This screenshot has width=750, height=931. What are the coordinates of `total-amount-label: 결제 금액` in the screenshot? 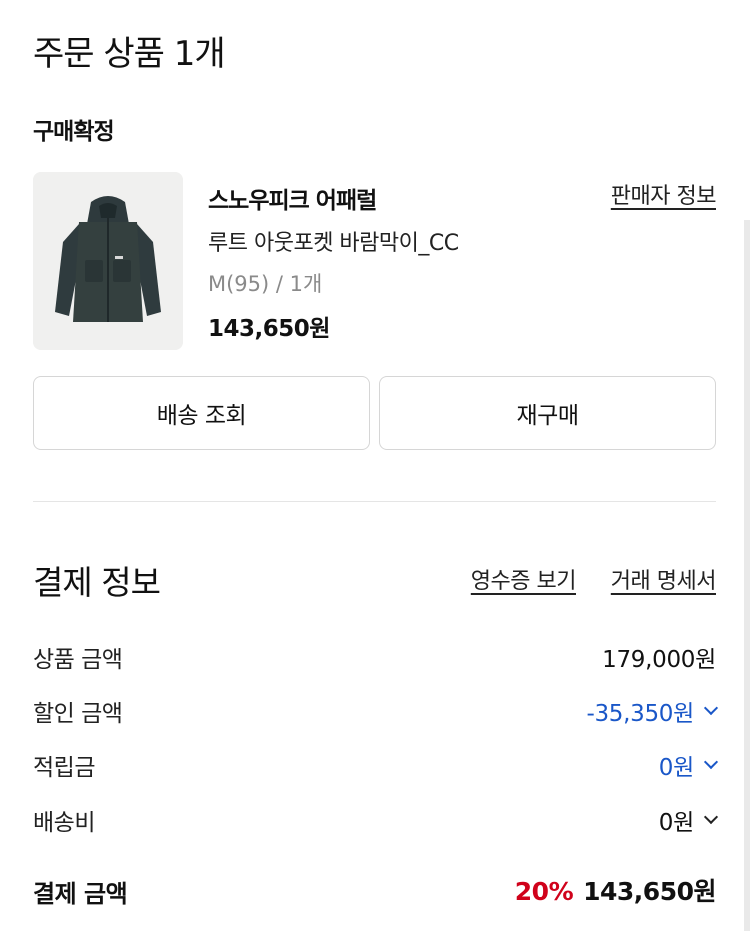 It's located at (80, 894).